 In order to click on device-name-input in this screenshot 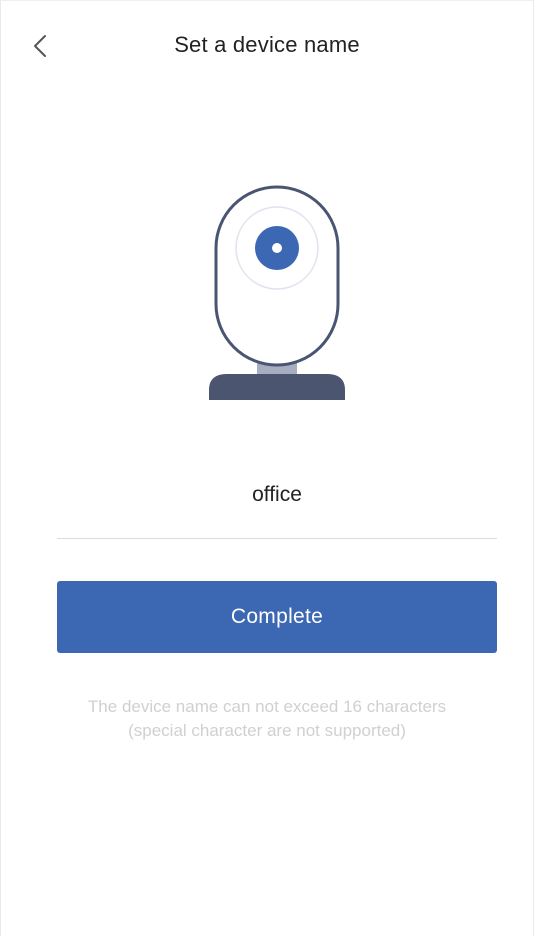, I will do `click(277, 495)`.